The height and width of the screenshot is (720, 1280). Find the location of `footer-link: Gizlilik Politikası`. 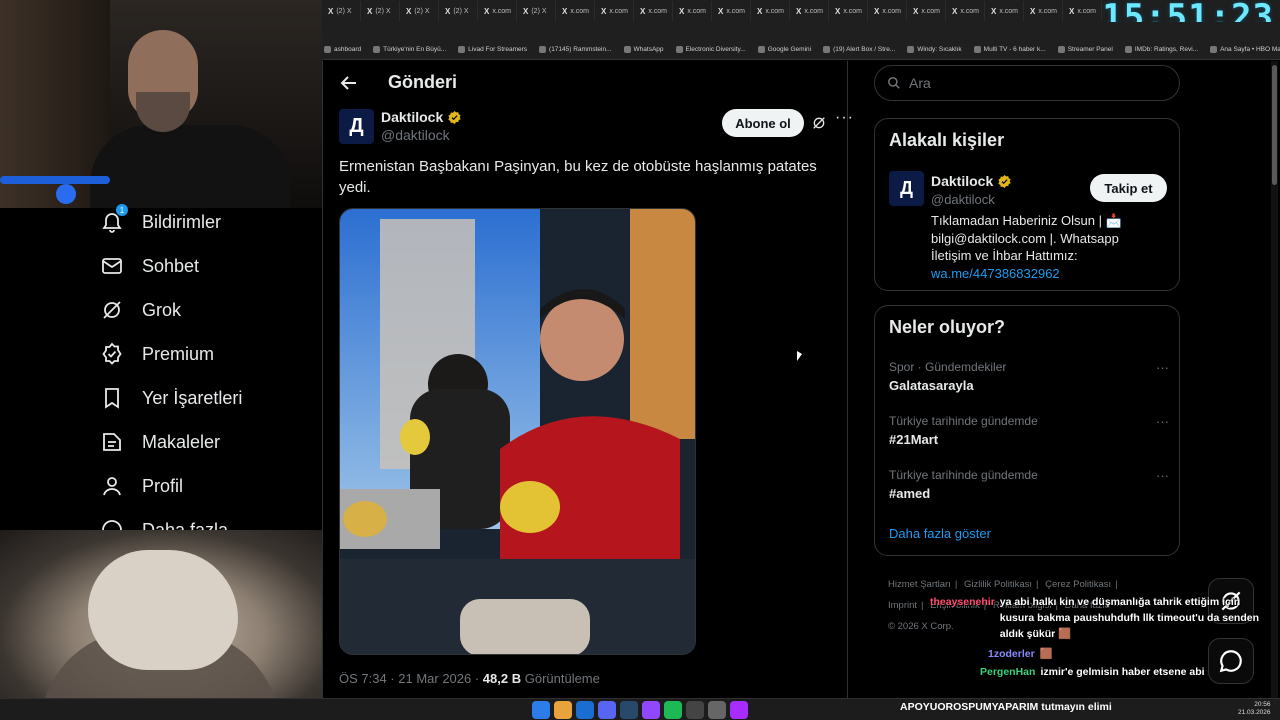

footer-link: Gizlilik Politikası is located at coordinates (998, 584).